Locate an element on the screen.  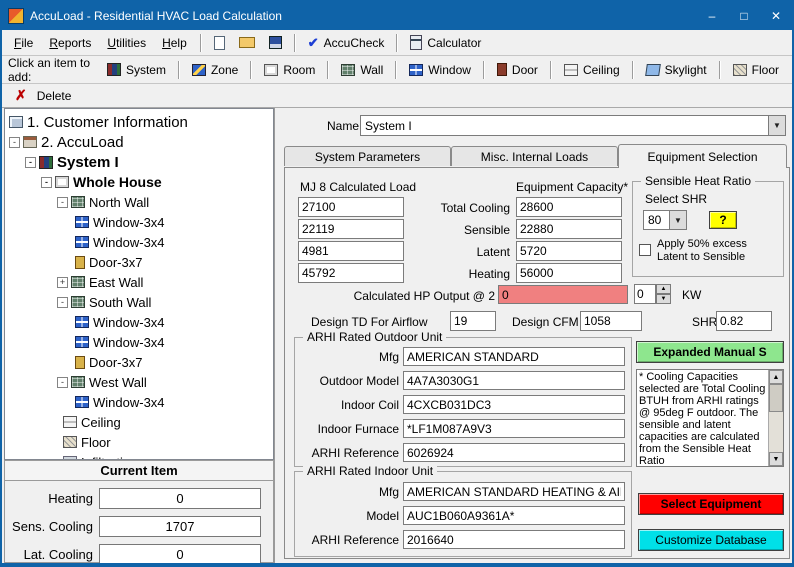
room-icon is located at coordinates (271, 69).